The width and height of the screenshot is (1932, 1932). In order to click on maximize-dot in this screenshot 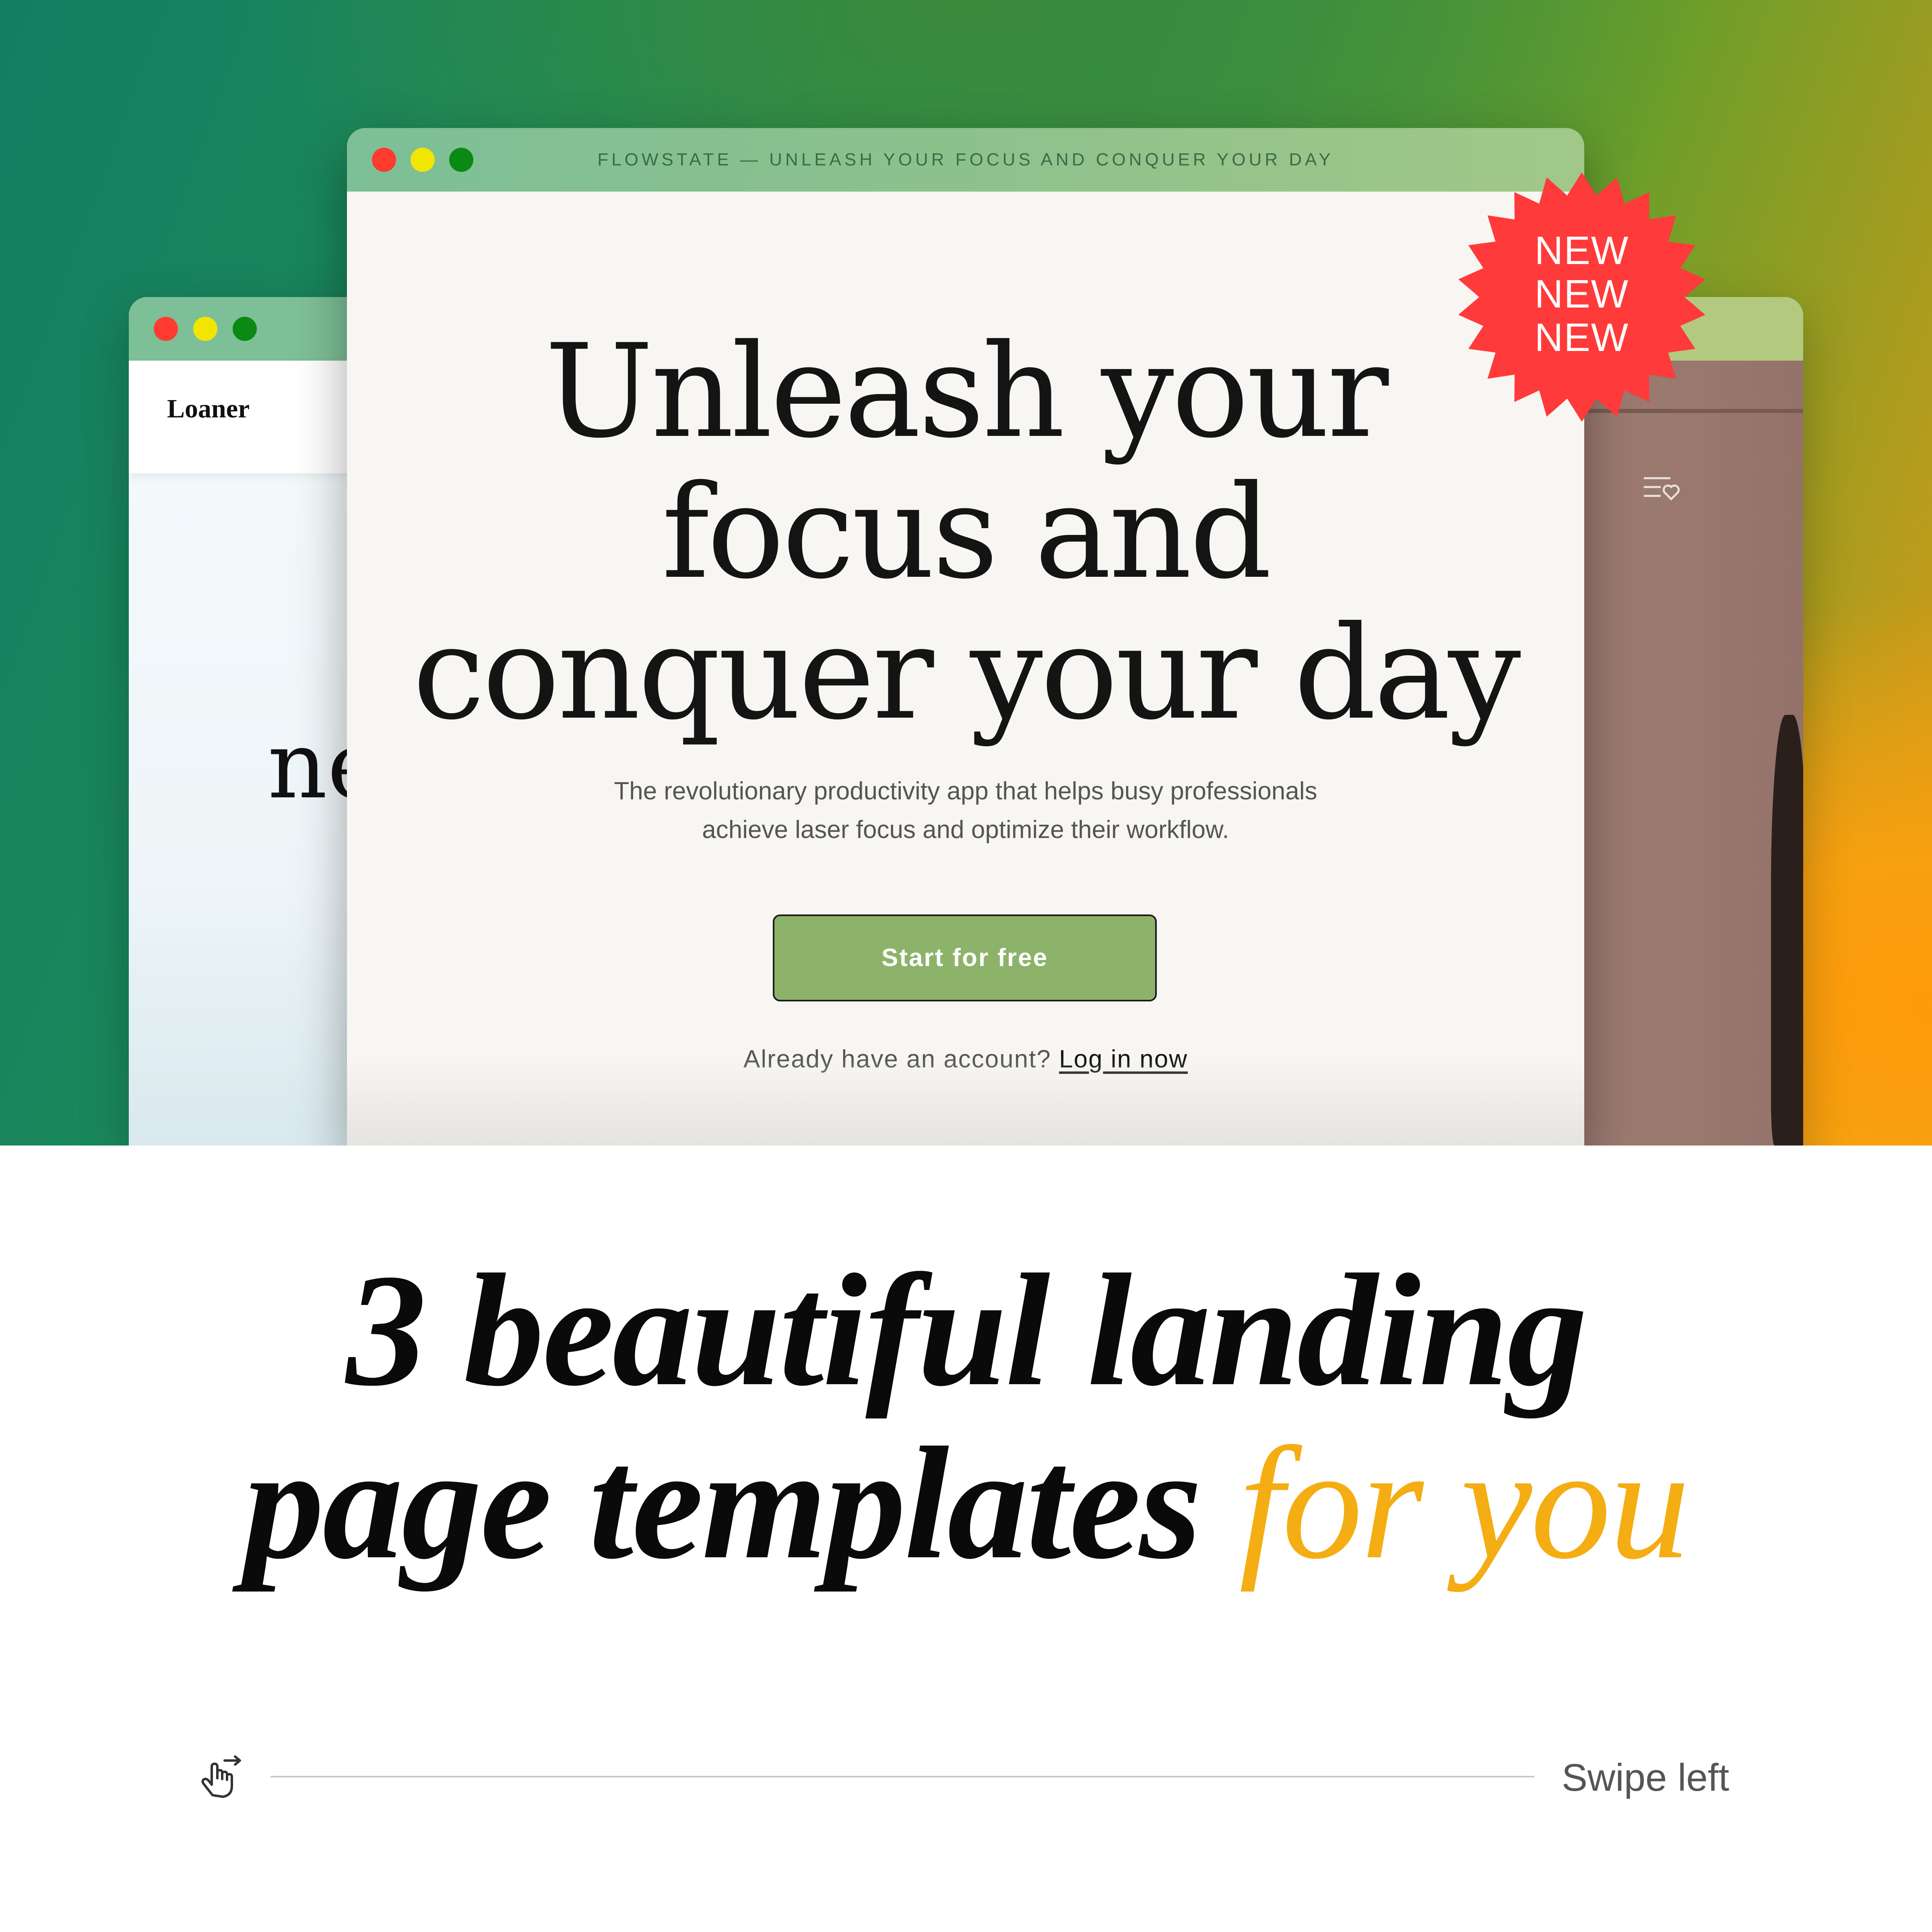, I will do `click(245, 329)`.